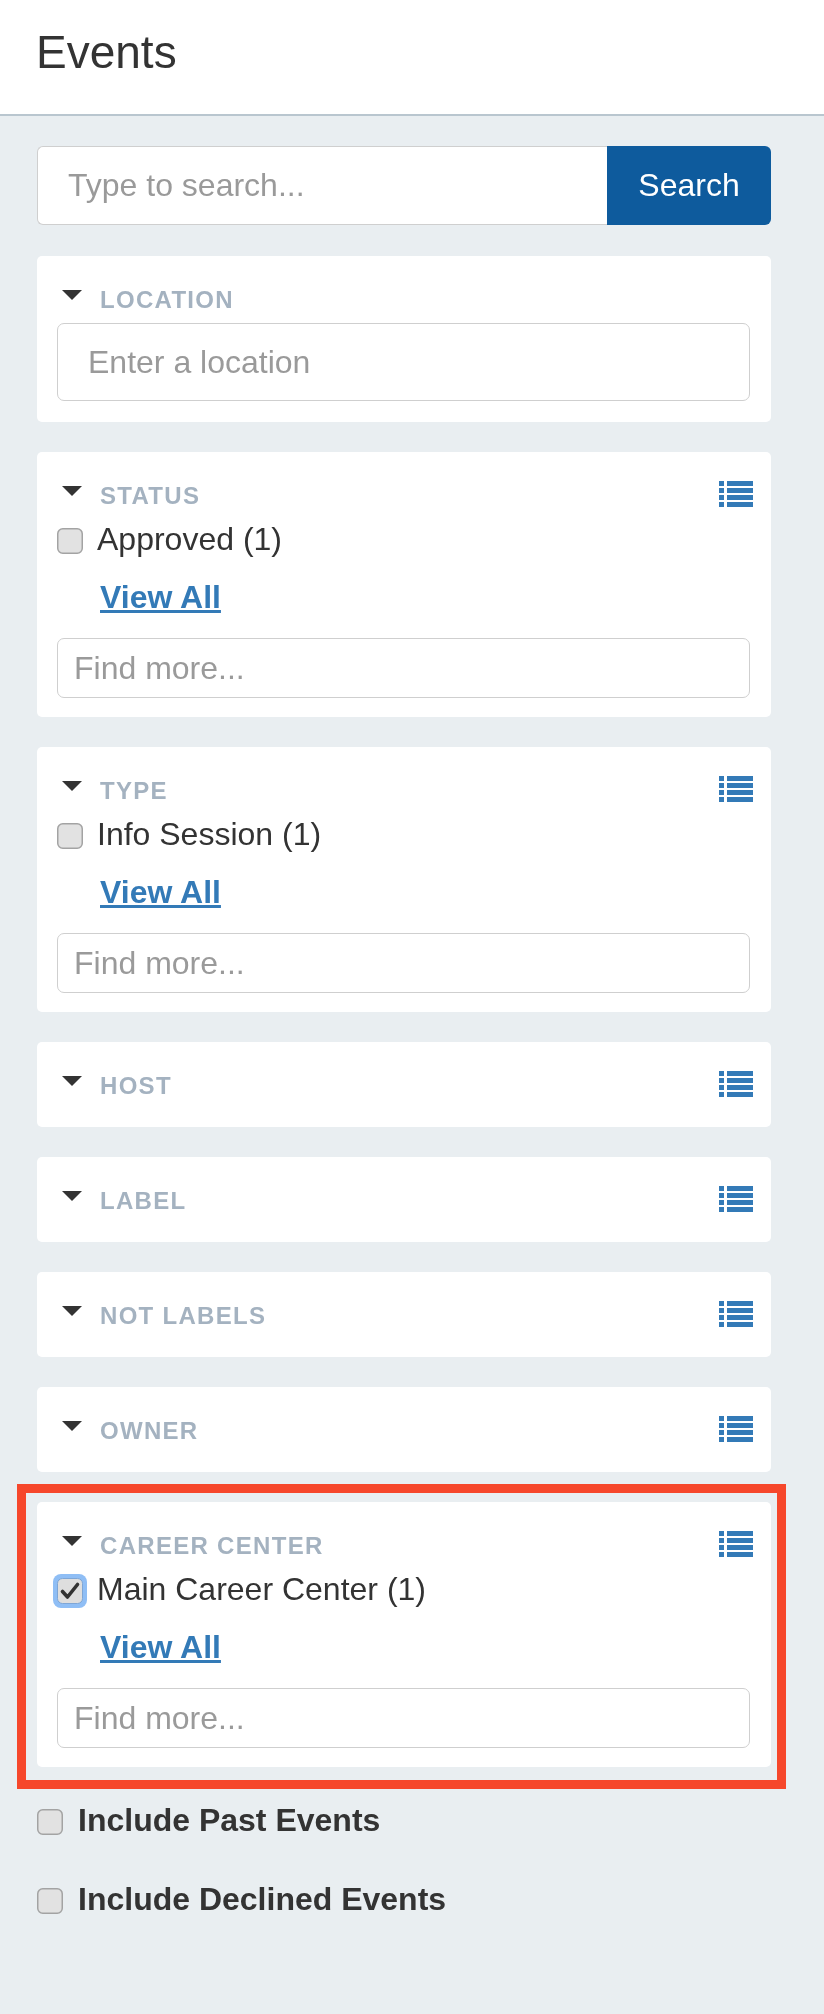  What do you see at coordinates (689, 185) in the screenshot?
I see `search-button: Search` at bounding box center [689, 185].